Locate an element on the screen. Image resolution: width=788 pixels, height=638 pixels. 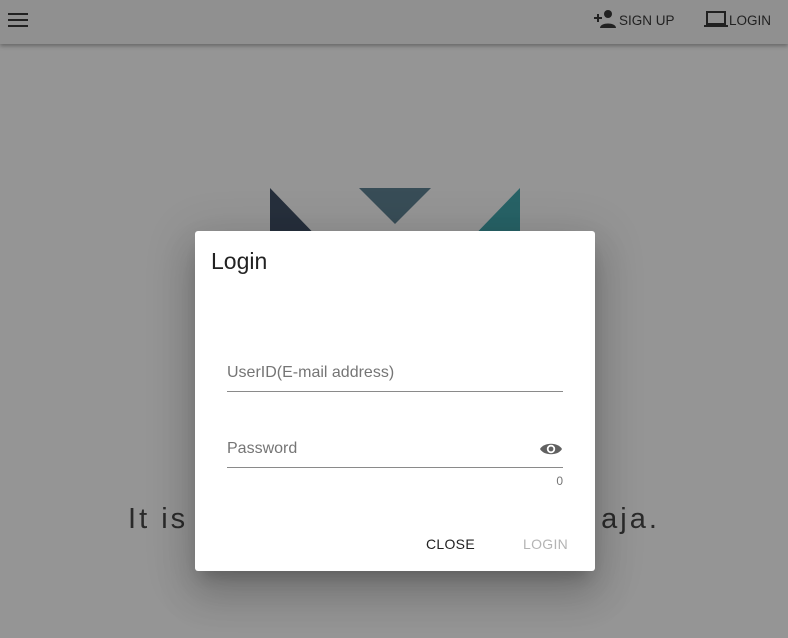
password-char-counter: 0 is located at coordinates (559, 481).